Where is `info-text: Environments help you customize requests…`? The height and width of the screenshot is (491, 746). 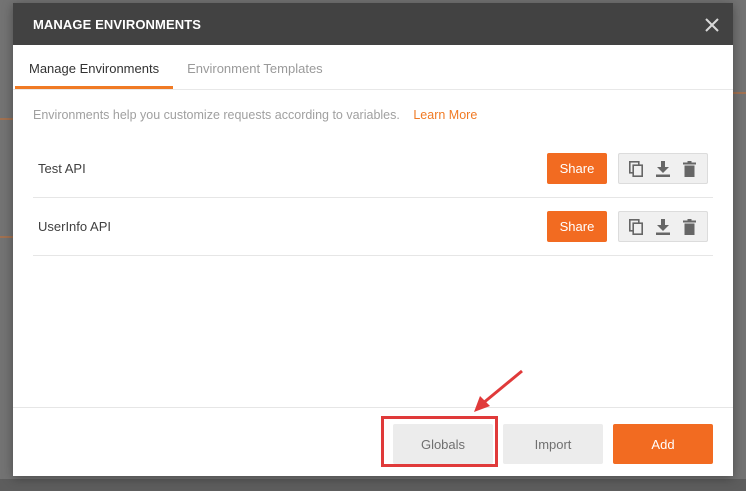
info-text: Environments help you customize requests… is located at coordinates (216, 115).